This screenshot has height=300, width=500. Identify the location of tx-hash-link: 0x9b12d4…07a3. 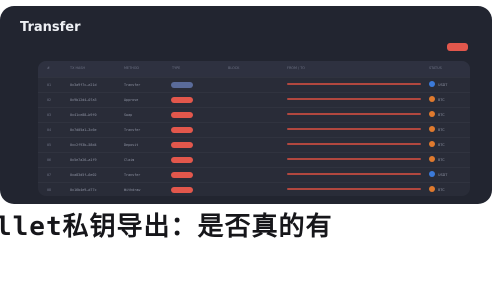
(83, 100).